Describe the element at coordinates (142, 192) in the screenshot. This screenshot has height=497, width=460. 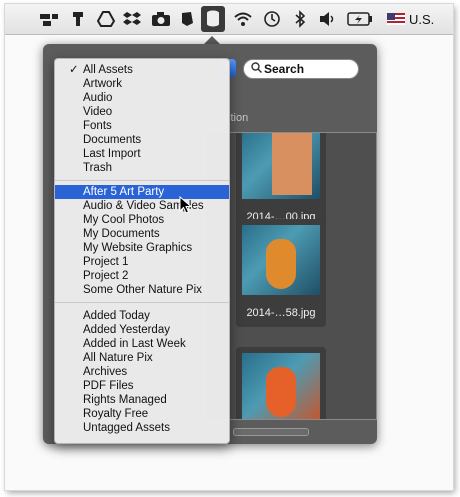
I see `menu-item-after-5-art-party: After 5 Art Party` at that location.